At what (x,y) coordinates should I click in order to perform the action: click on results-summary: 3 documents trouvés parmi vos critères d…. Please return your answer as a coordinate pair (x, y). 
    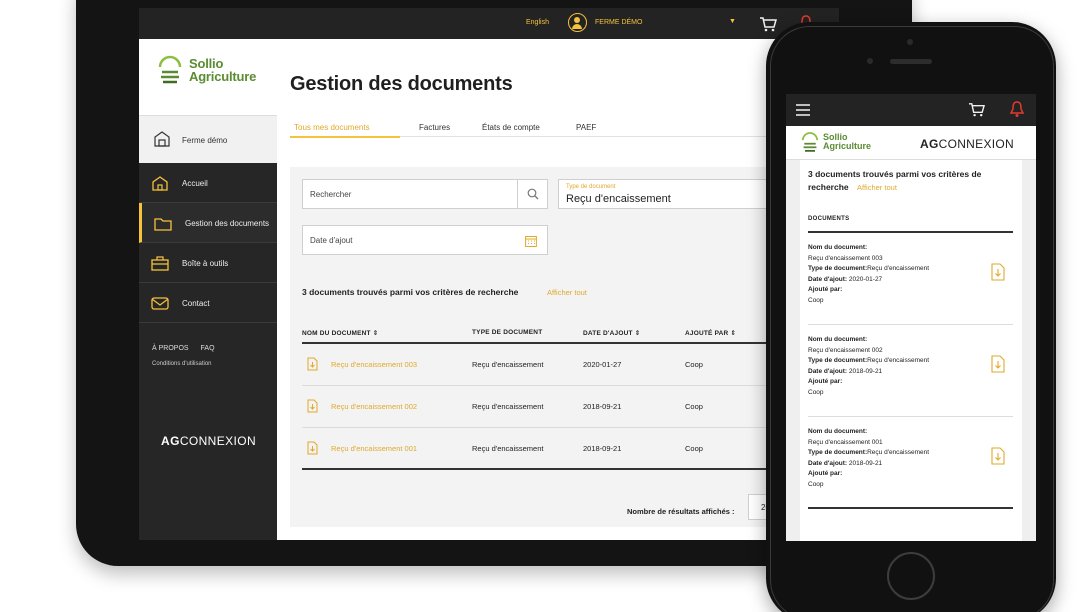
    Looking at the image, I should click on (410, 292).